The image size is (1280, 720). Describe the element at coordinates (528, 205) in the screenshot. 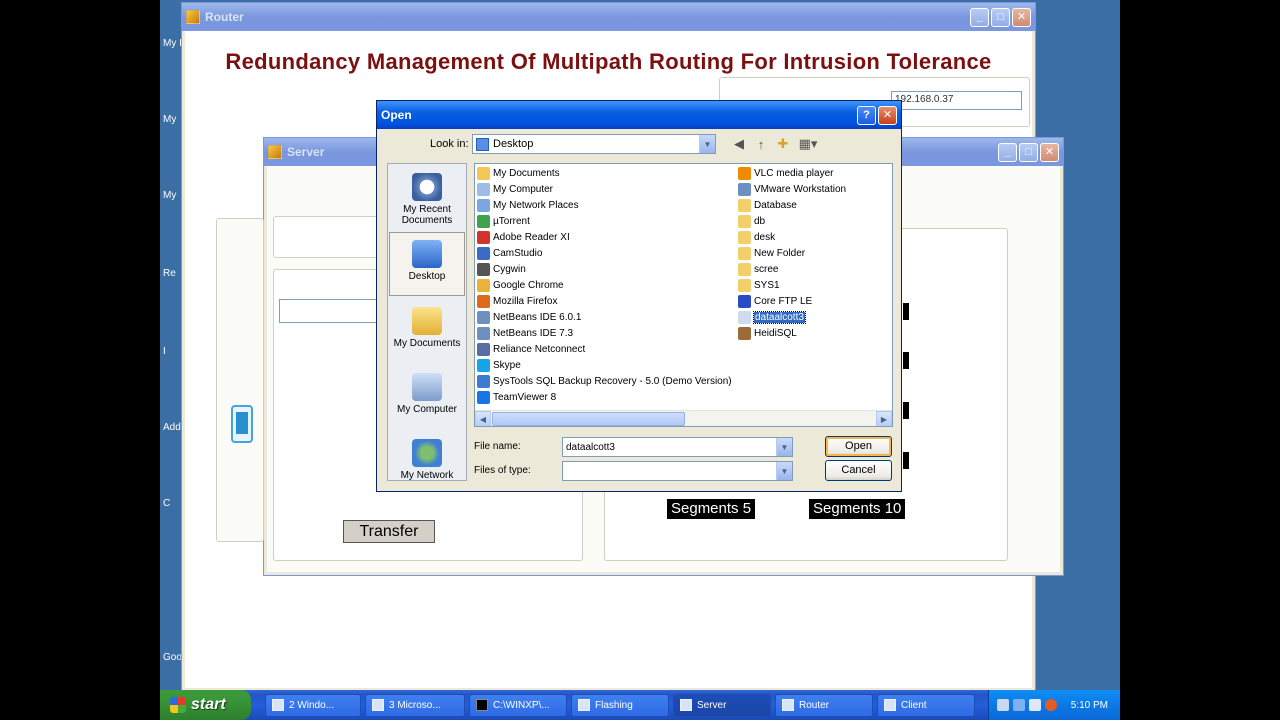

I see `file-list-item: My Network Places` at that location.